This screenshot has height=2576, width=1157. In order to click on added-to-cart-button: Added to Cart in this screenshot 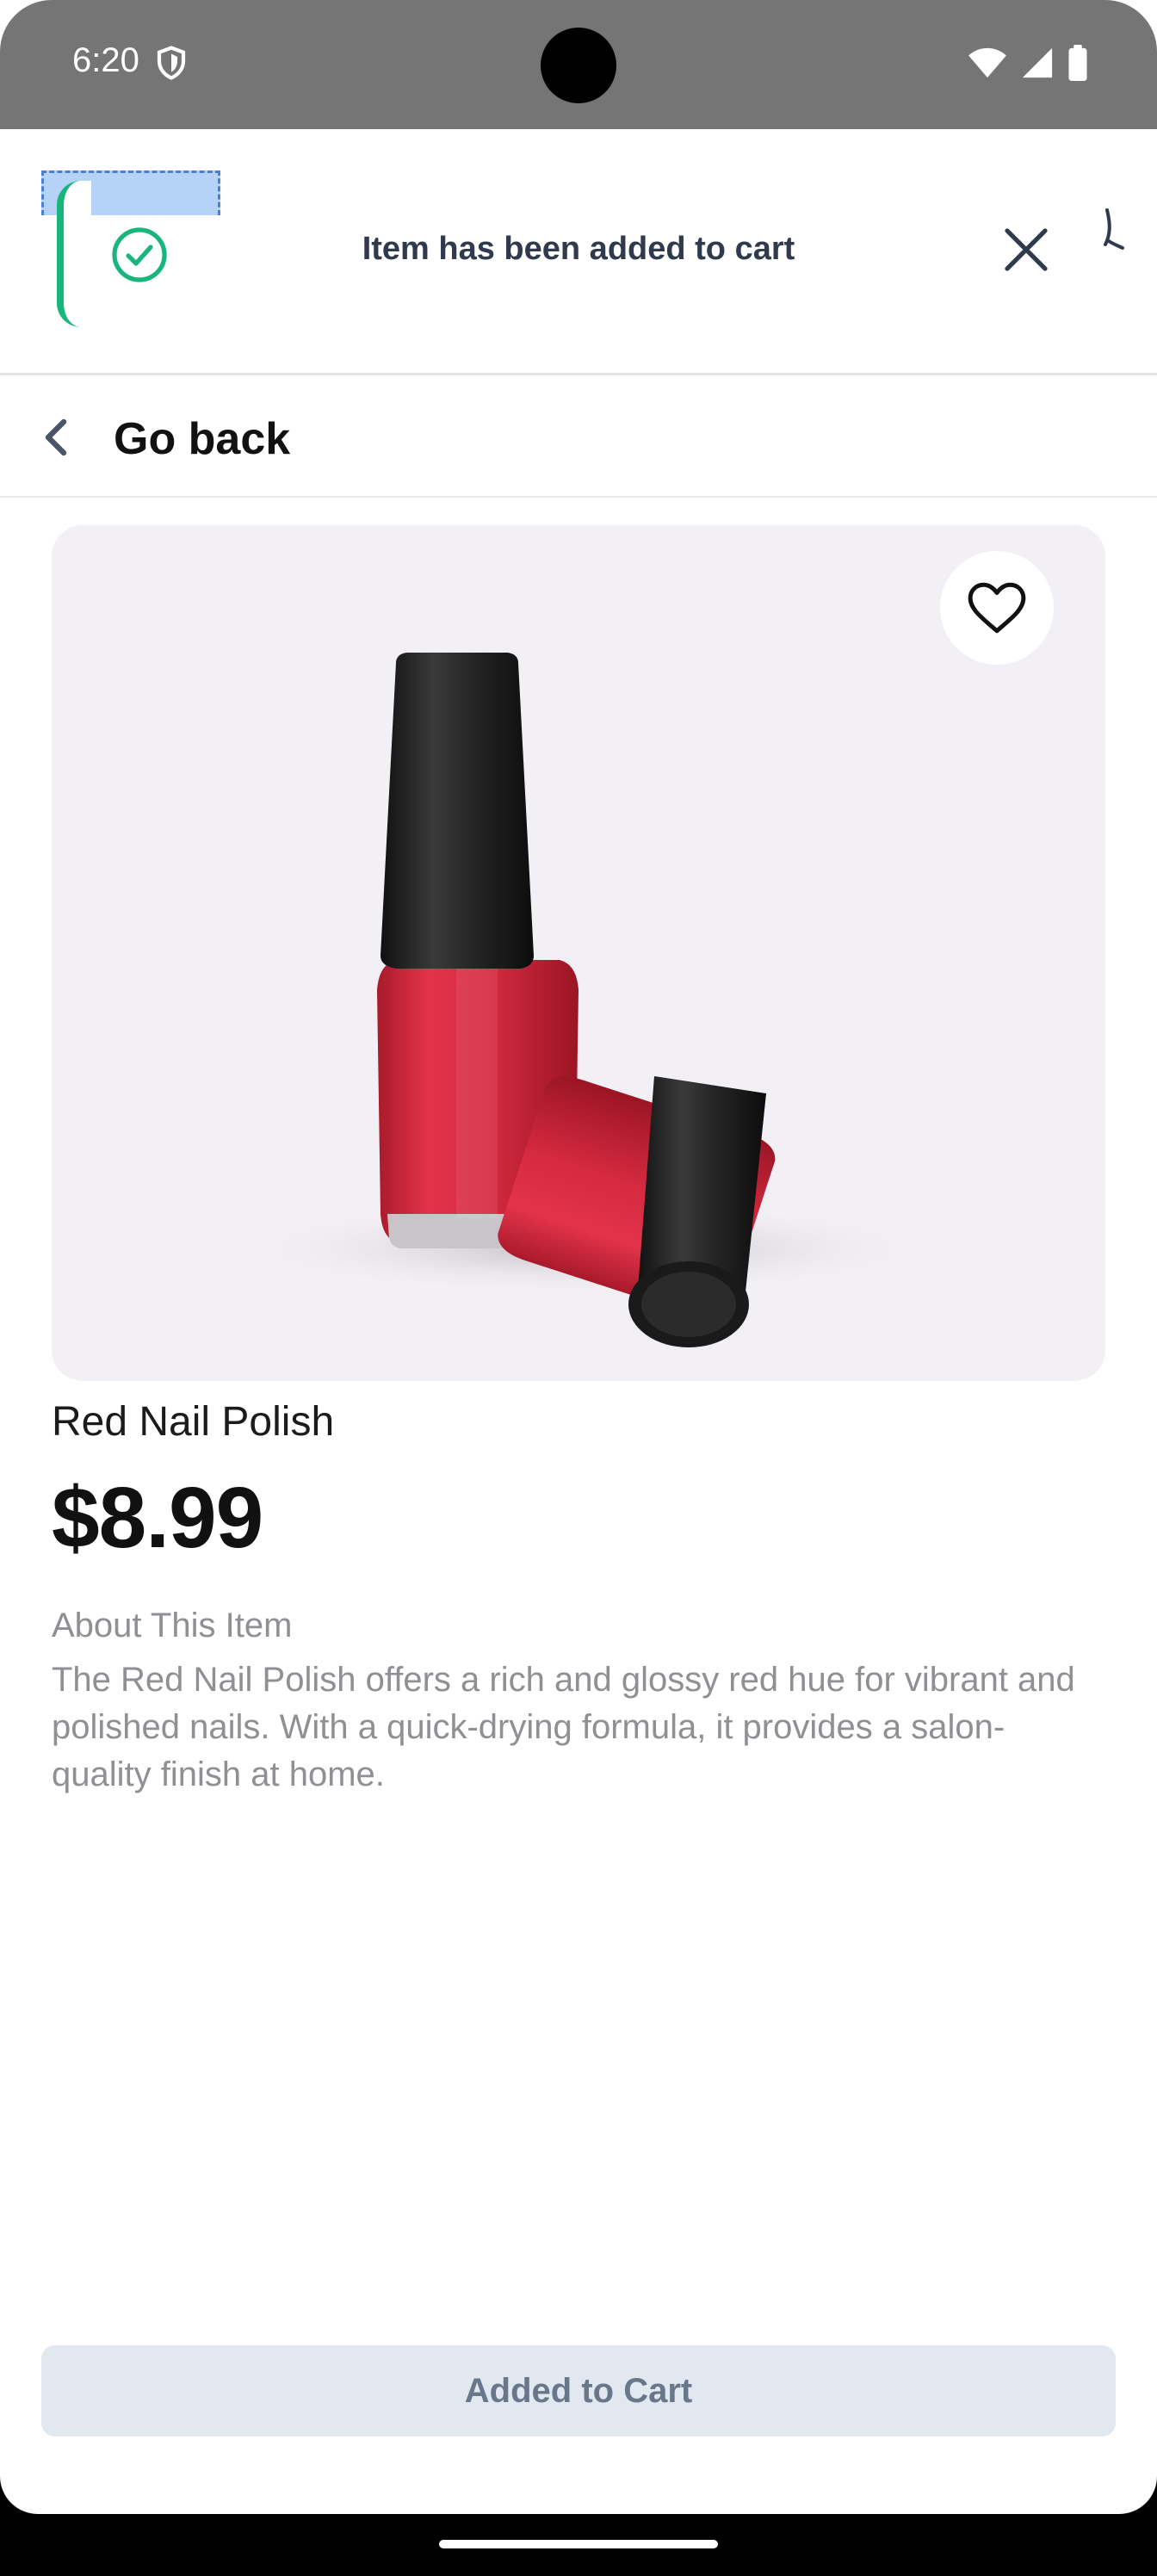, I will do `click(579, 2391)`.